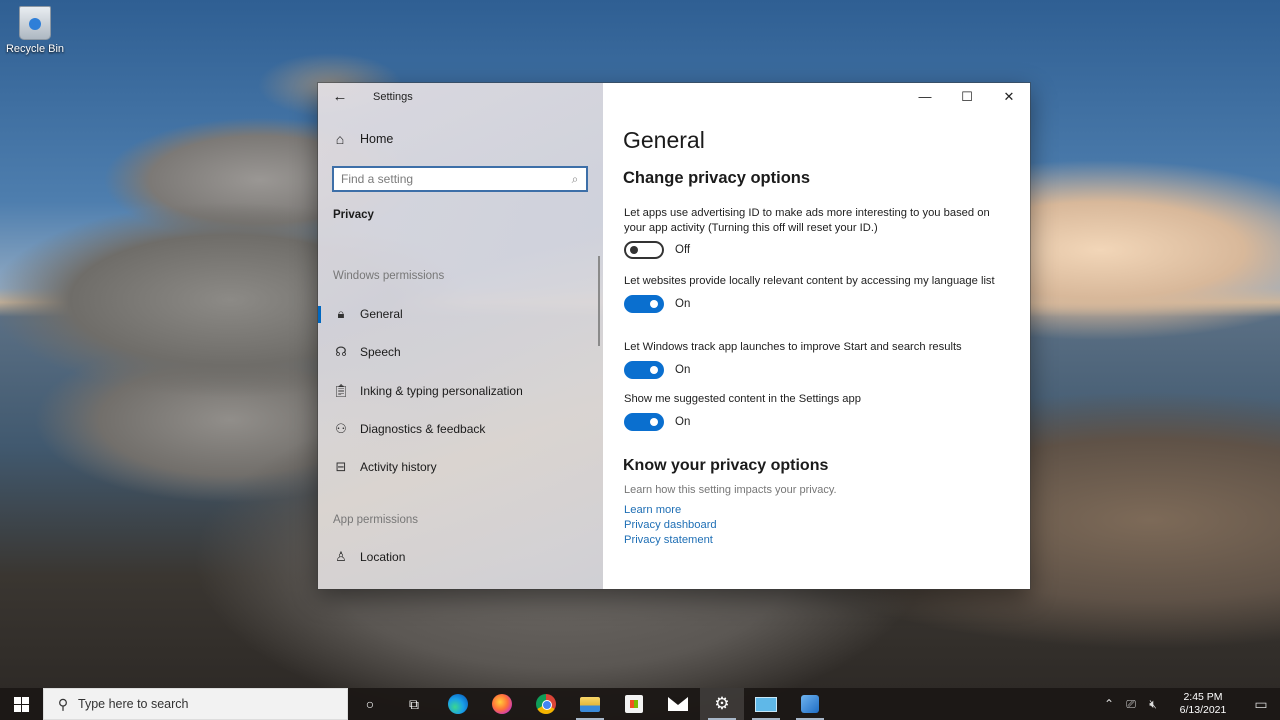 This screenshot has height=720, width=1280. I want to click on notification-center-icon: ▭, so click(1261, 704).